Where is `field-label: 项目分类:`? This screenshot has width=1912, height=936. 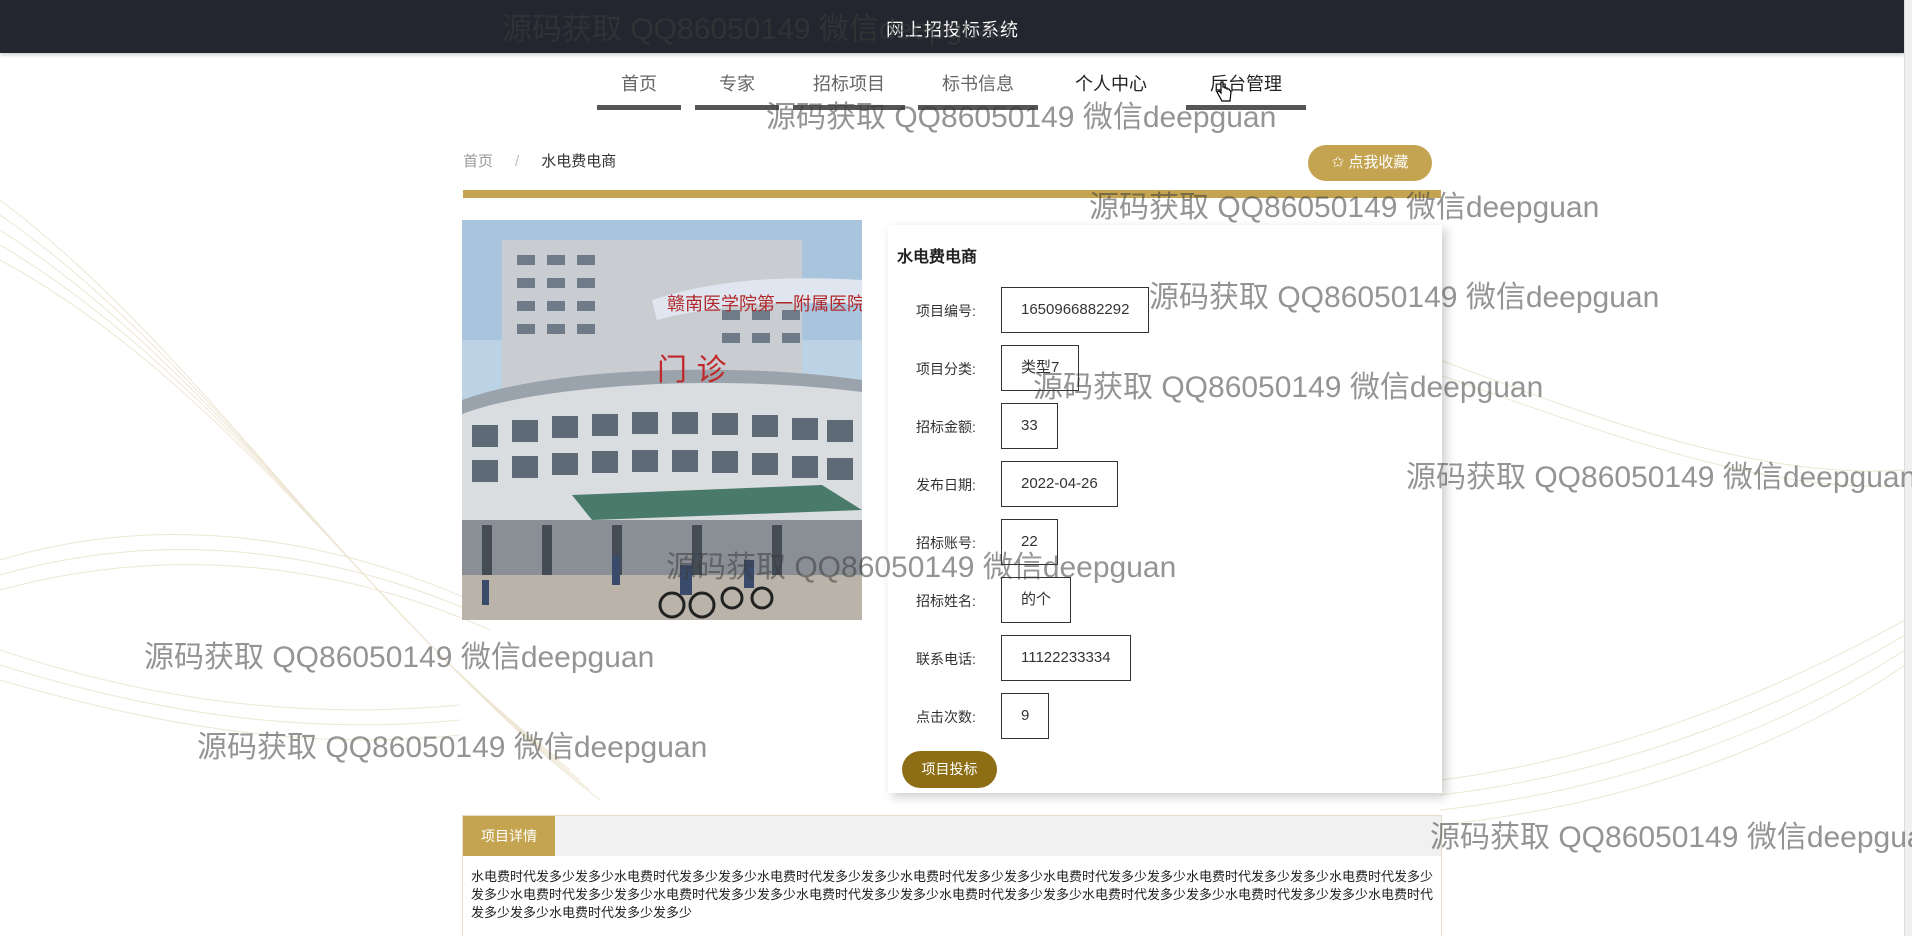
field-label: 项目分类: is located at coordinates (946, 369).